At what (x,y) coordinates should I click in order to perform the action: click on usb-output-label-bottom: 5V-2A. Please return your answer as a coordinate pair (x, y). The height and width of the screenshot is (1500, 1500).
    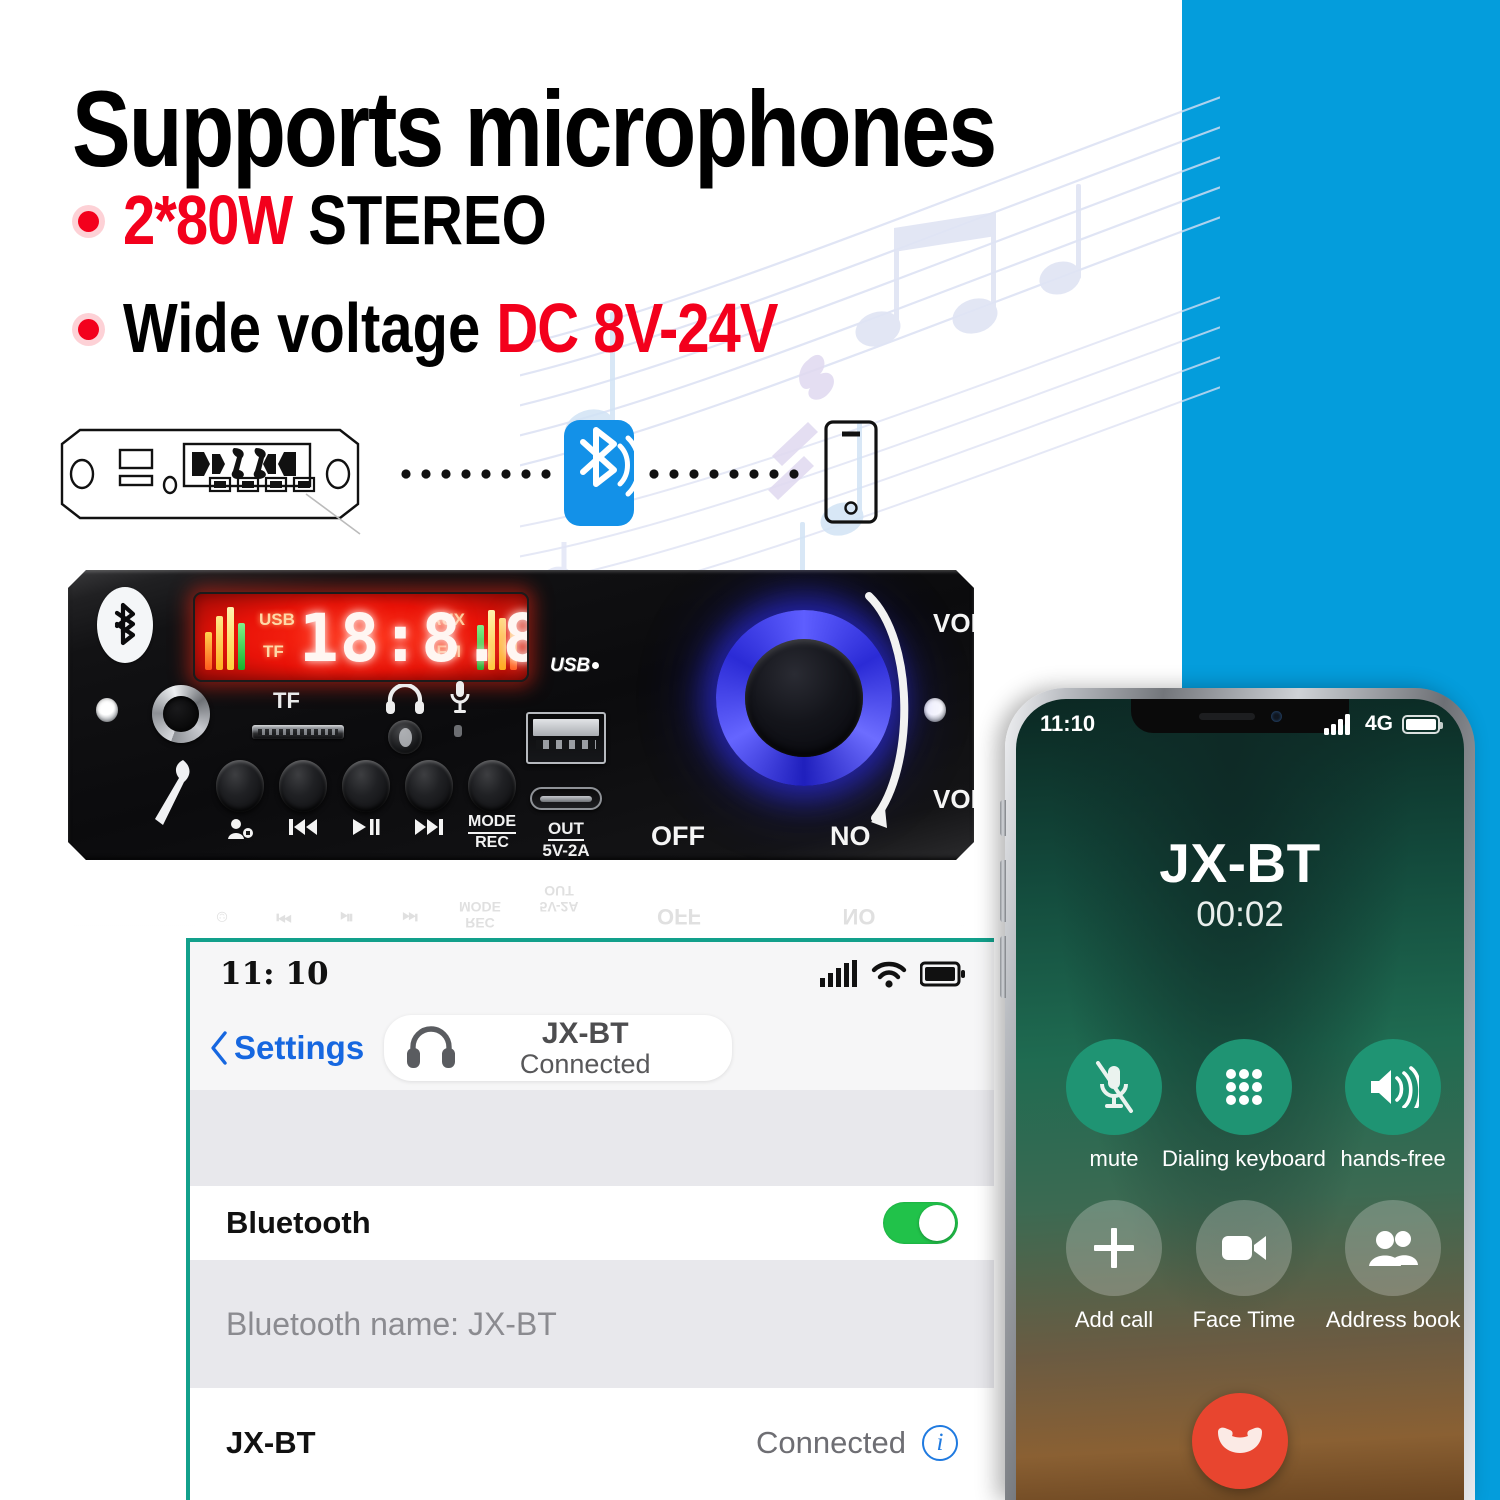
    Looking at the image, I should click on (566, 851).